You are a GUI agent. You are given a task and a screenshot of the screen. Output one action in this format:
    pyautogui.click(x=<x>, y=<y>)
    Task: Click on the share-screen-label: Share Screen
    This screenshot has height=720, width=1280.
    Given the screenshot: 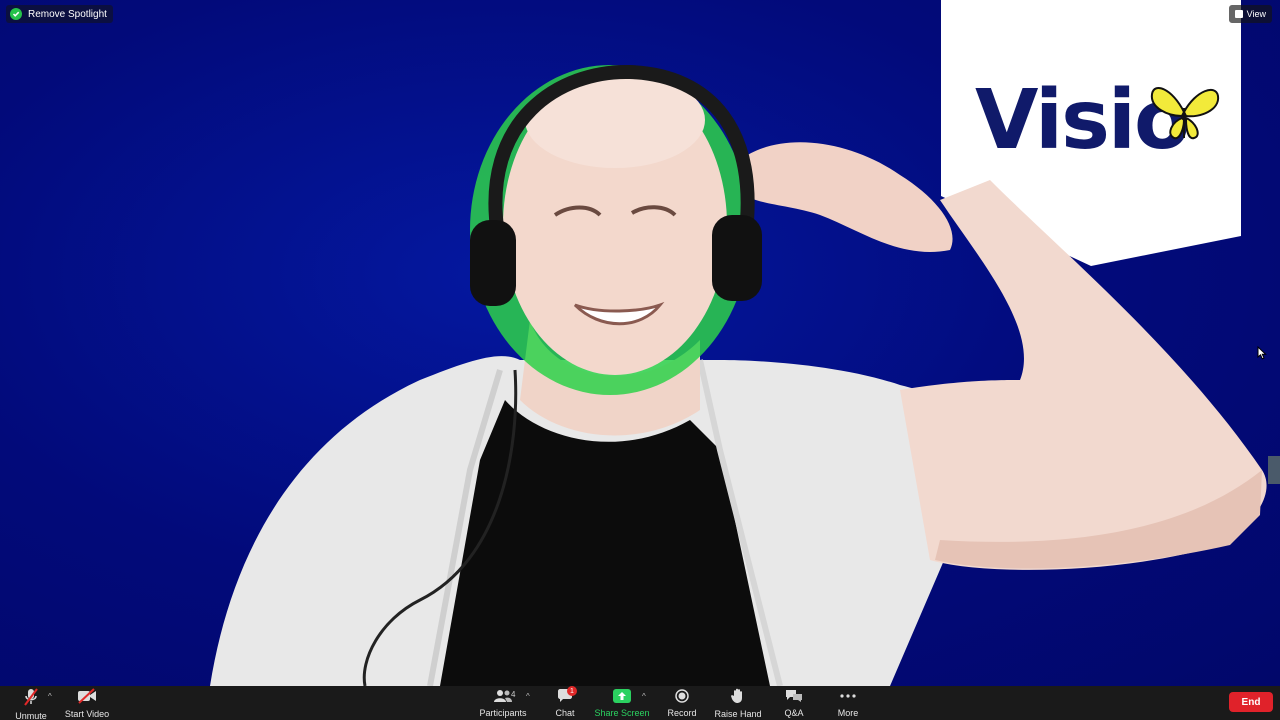 What is the action you would take?
    pyautogui.click(x=622, y=713)
    